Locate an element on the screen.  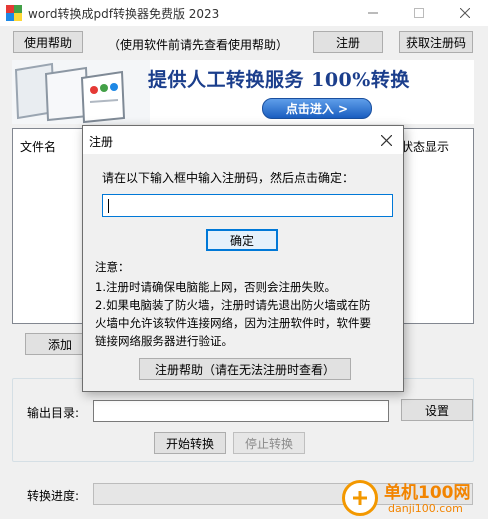
minimize-button is located at coordinates (373, 13).